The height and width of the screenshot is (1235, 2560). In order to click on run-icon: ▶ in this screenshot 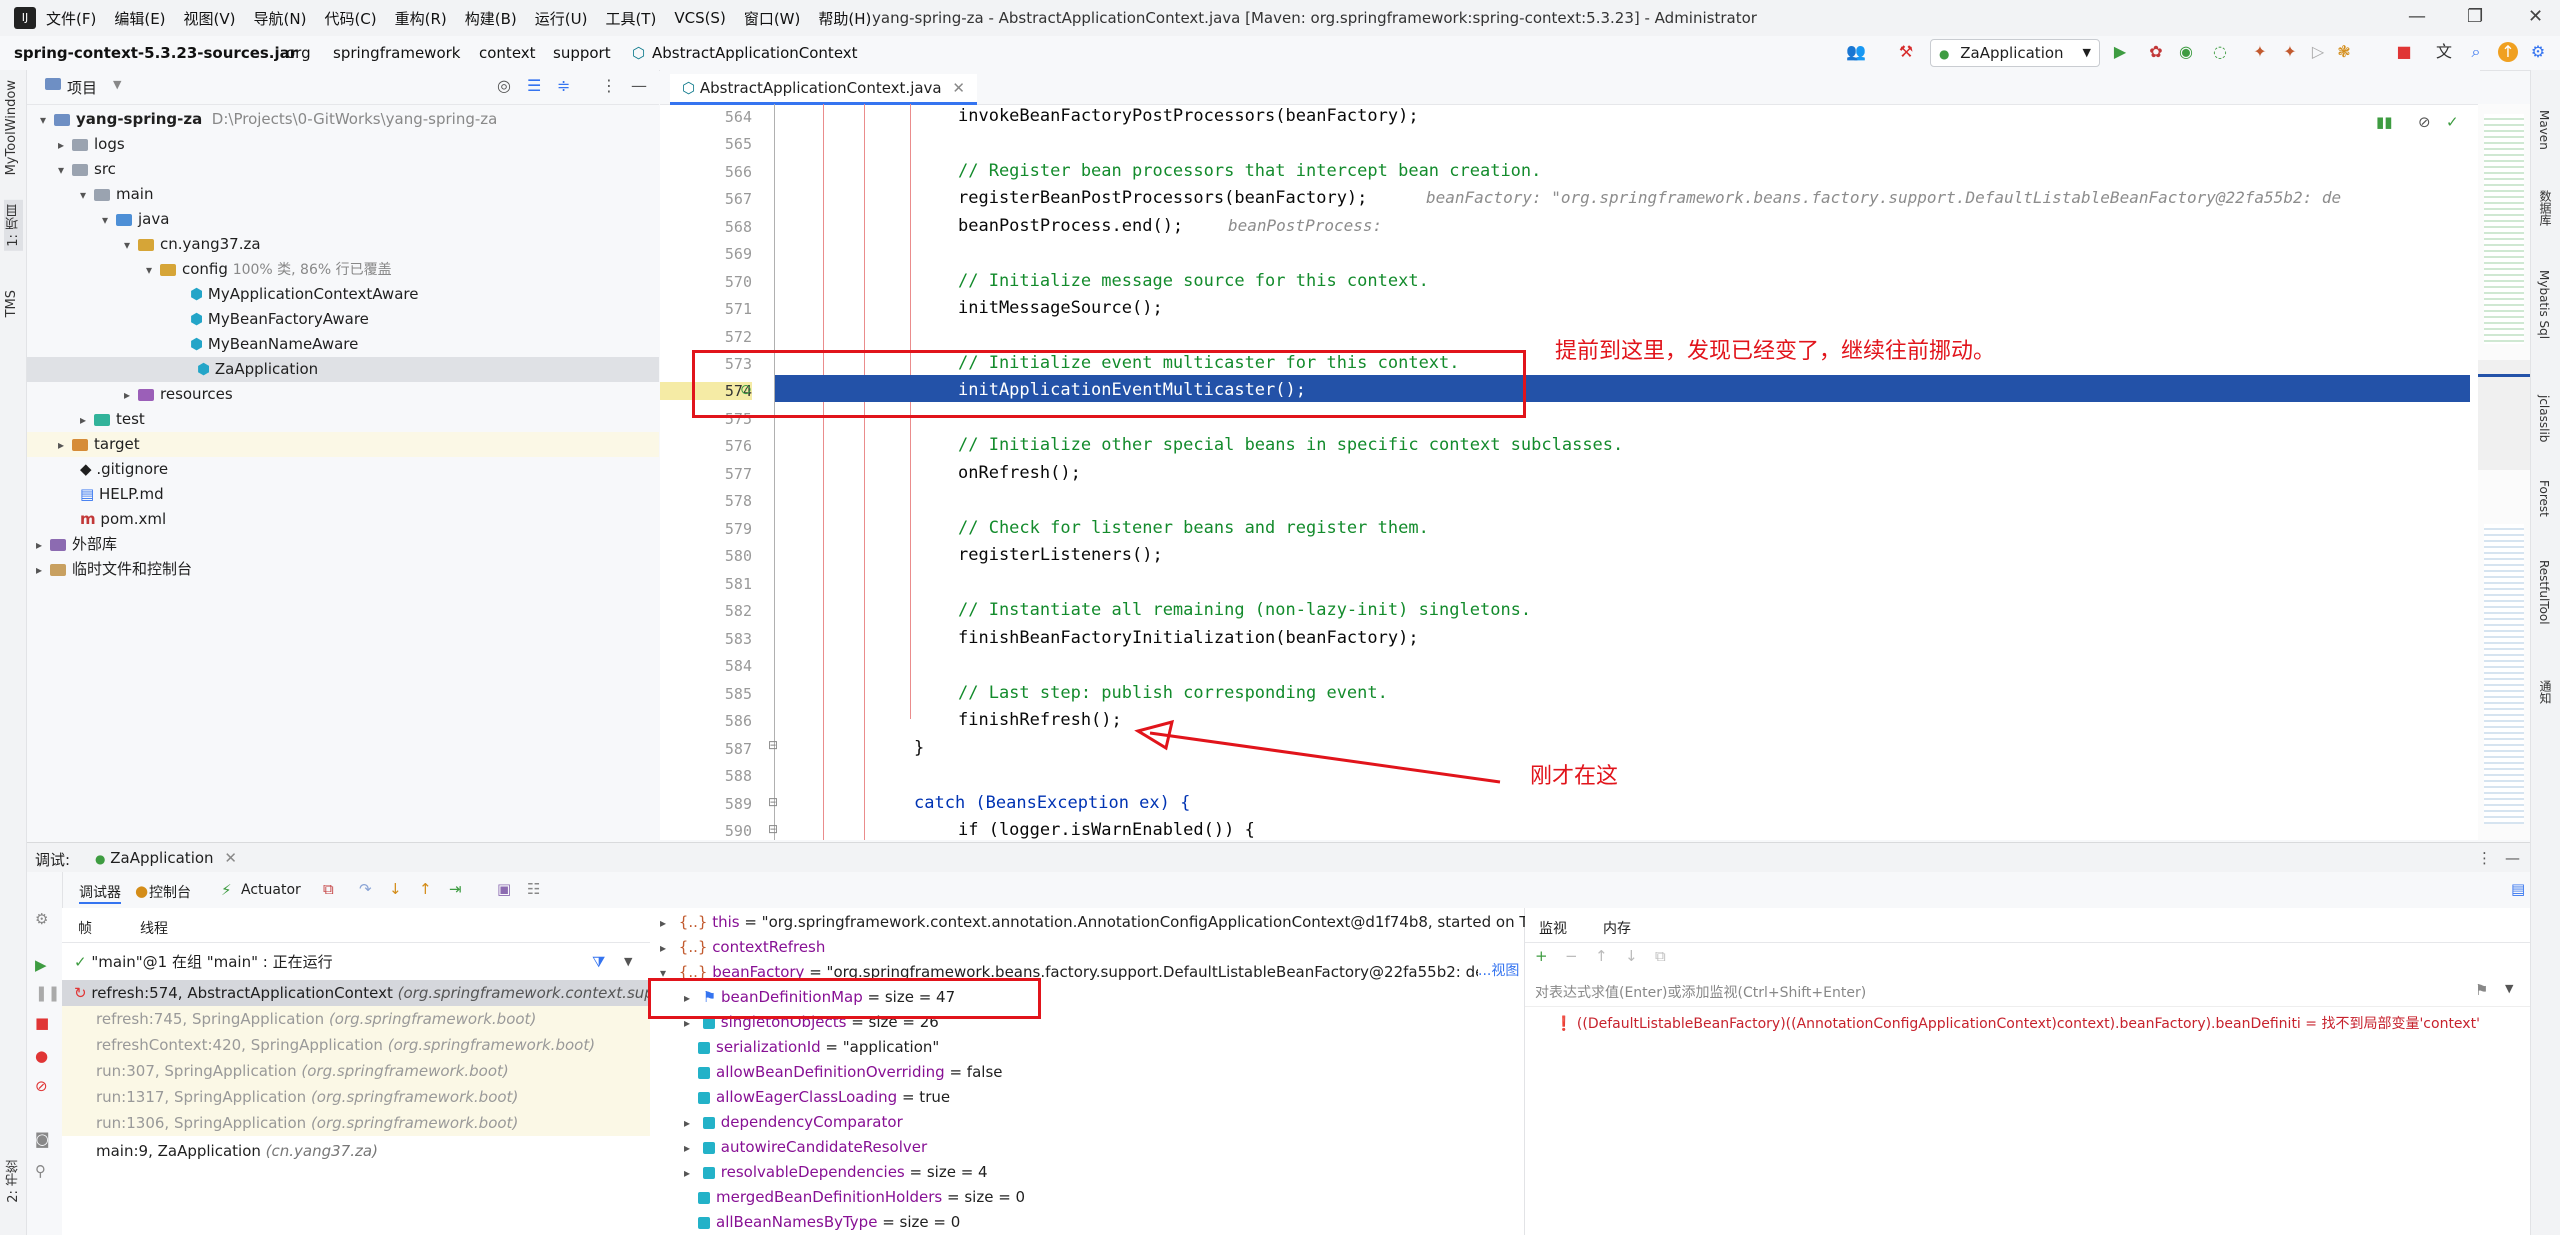, I will do `click(2120, 52)`.